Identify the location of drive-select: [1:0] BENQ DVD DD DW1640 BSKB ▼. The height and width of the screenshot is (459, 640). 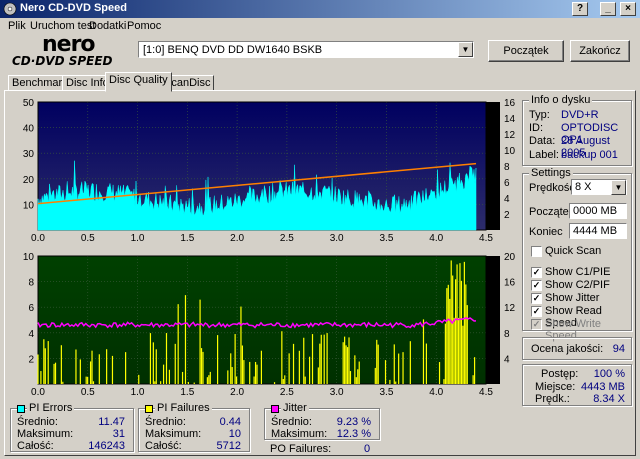
(306, 49).